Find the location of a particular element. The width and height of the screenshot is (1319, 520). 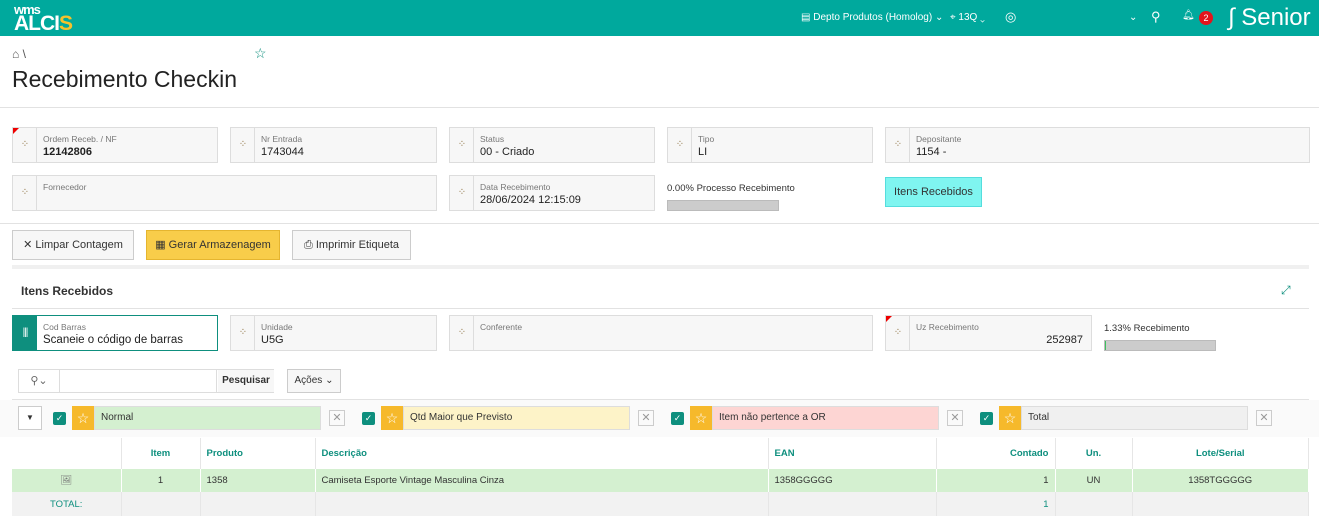

senior-logo: ∫ Senior is located at coordinates (1269, 17).